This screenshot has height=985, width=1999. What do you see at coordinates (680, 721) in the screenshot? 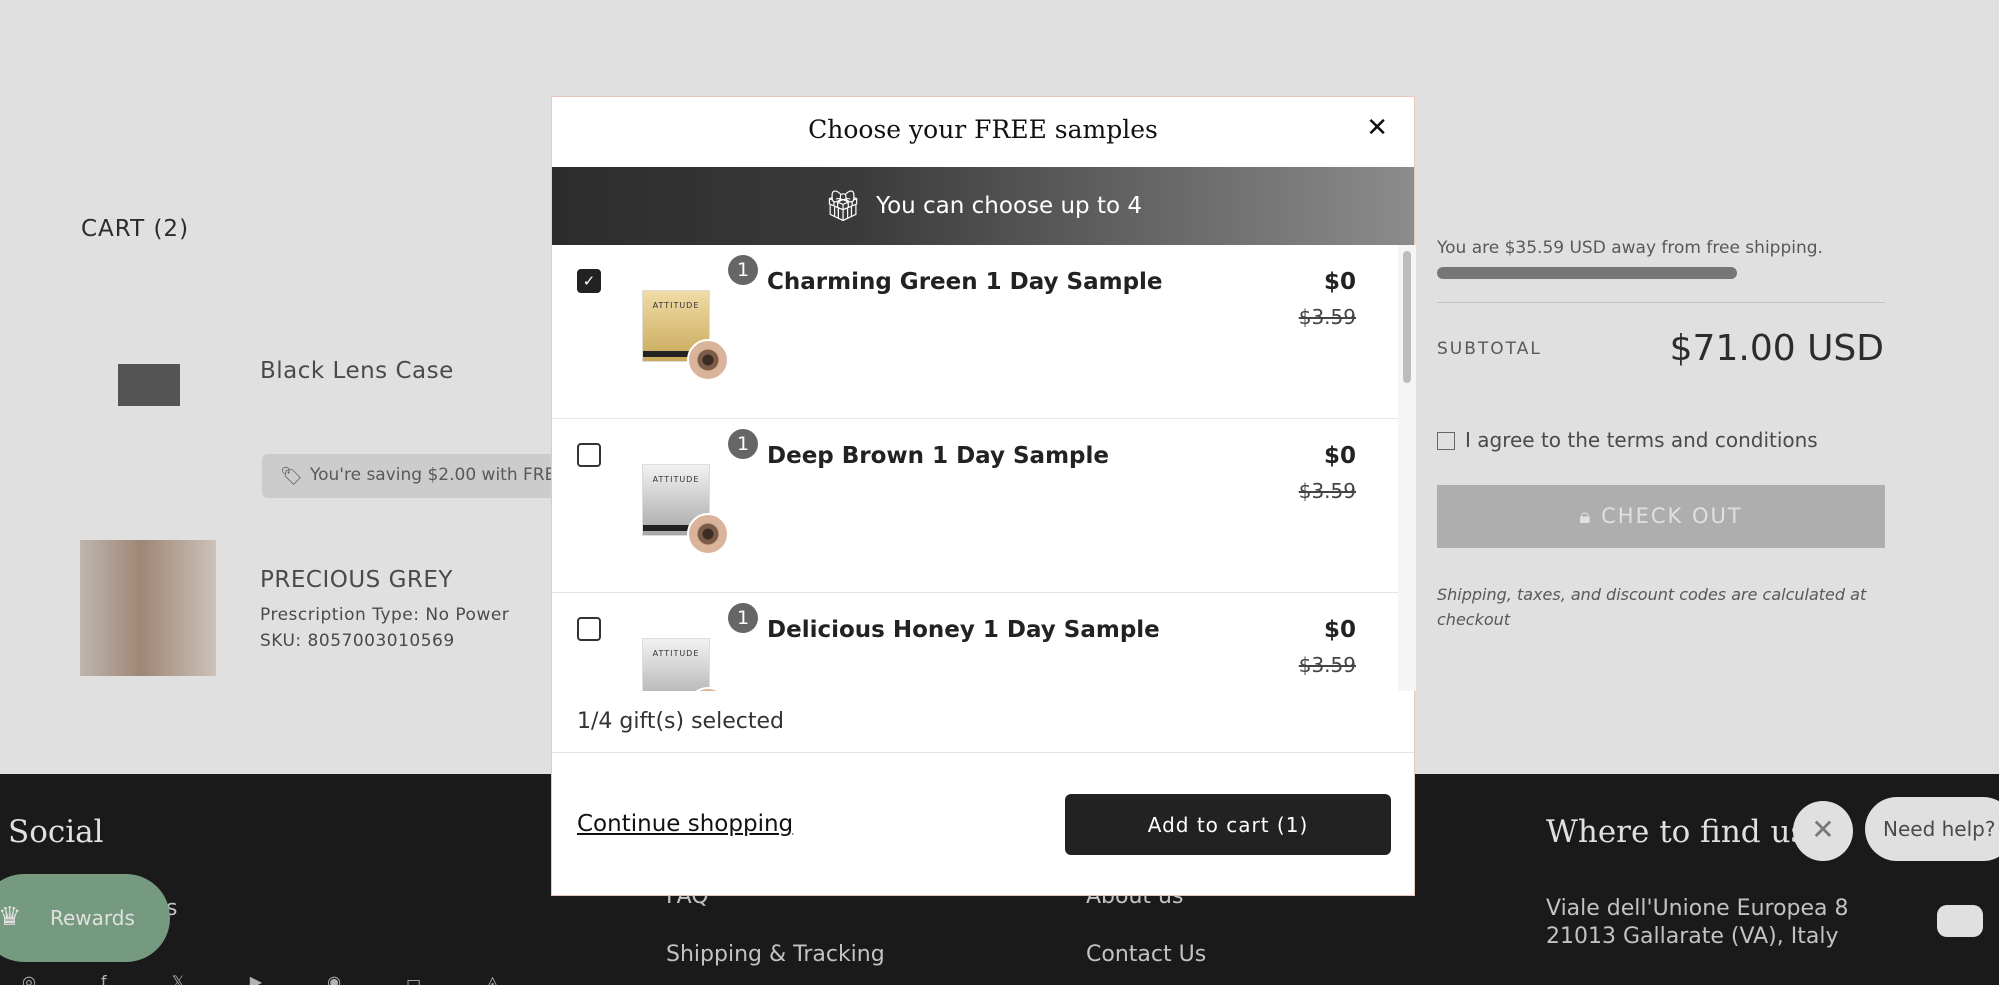
I see `selected-count: 1/4 gift(s) selected` at bounding box center [680, 721].